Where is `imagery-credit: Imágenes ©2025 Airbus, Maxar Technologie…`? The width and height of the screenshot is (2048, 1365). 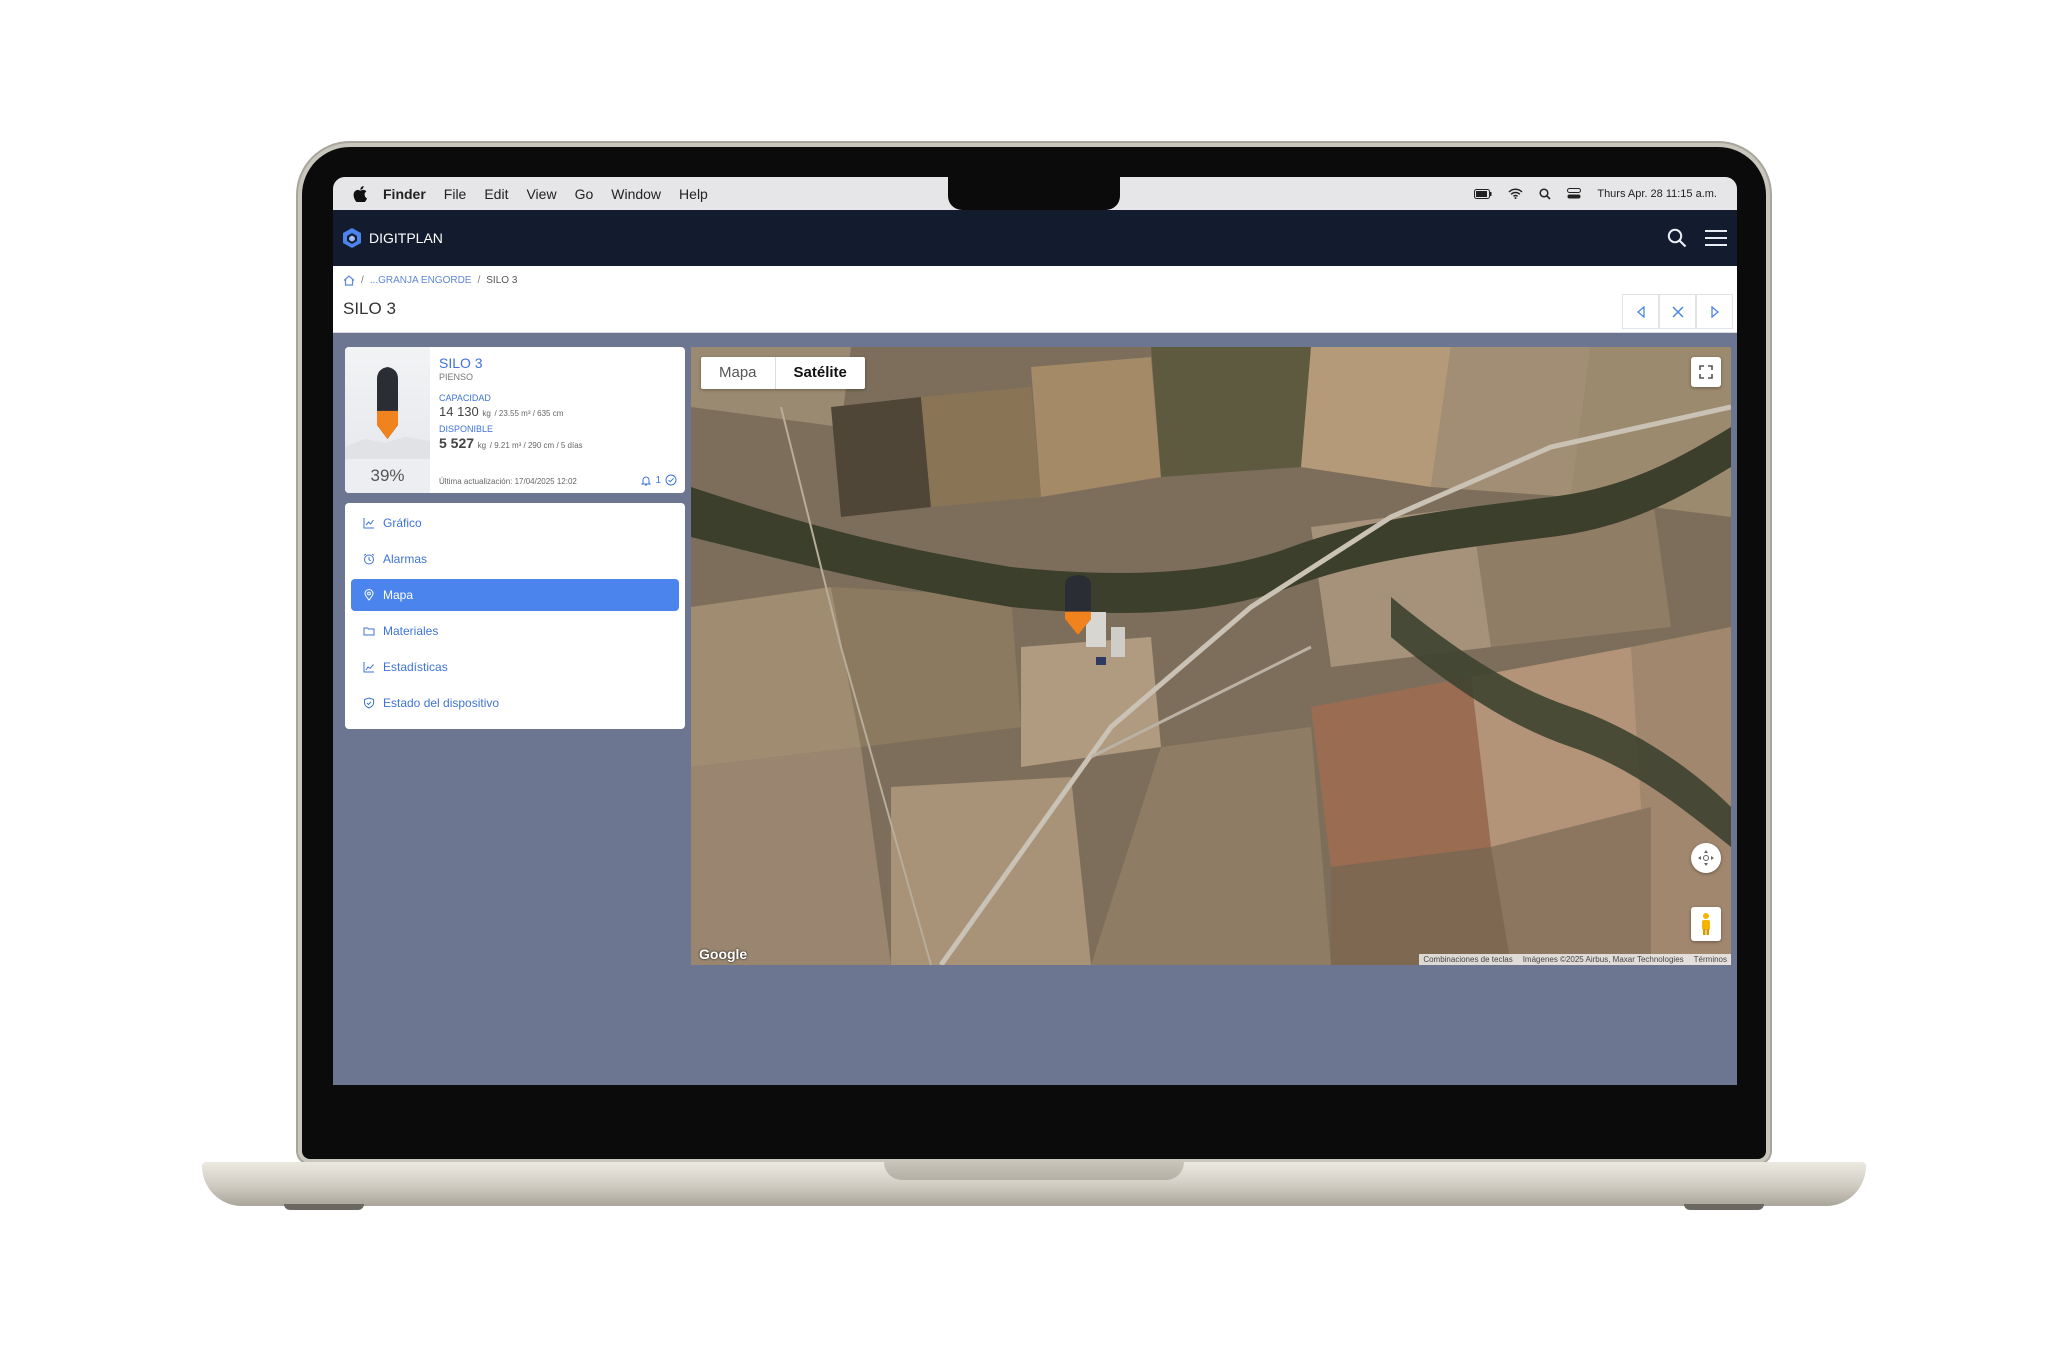 imagery-credit: Imágenes ©2025 Airbus, Maxar Technologie… is located at coordinates (1603, 959).